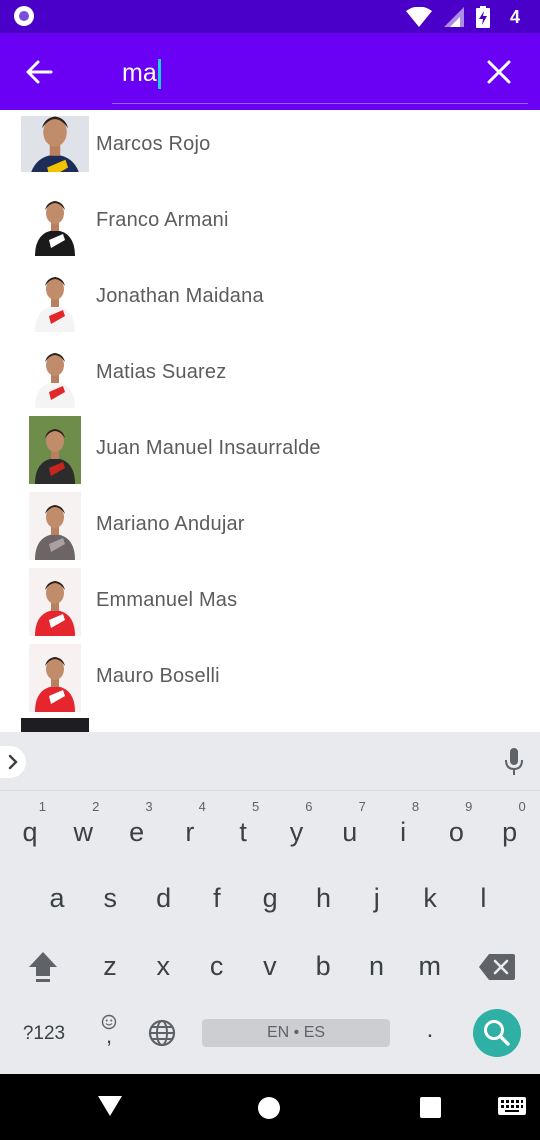  Describe the element at coordinates (57, 898) in the screenshot. I see `key-a: a` at that location.